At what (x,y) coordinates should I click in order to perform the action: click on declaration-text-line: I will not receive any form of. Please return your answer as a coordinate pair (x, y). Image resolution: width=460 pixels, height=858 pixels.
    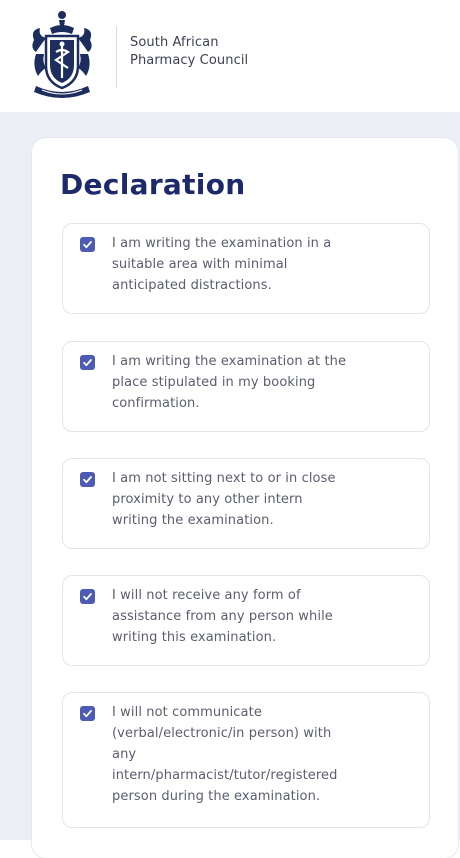
    Looking at the image, I should click on (206, 595).